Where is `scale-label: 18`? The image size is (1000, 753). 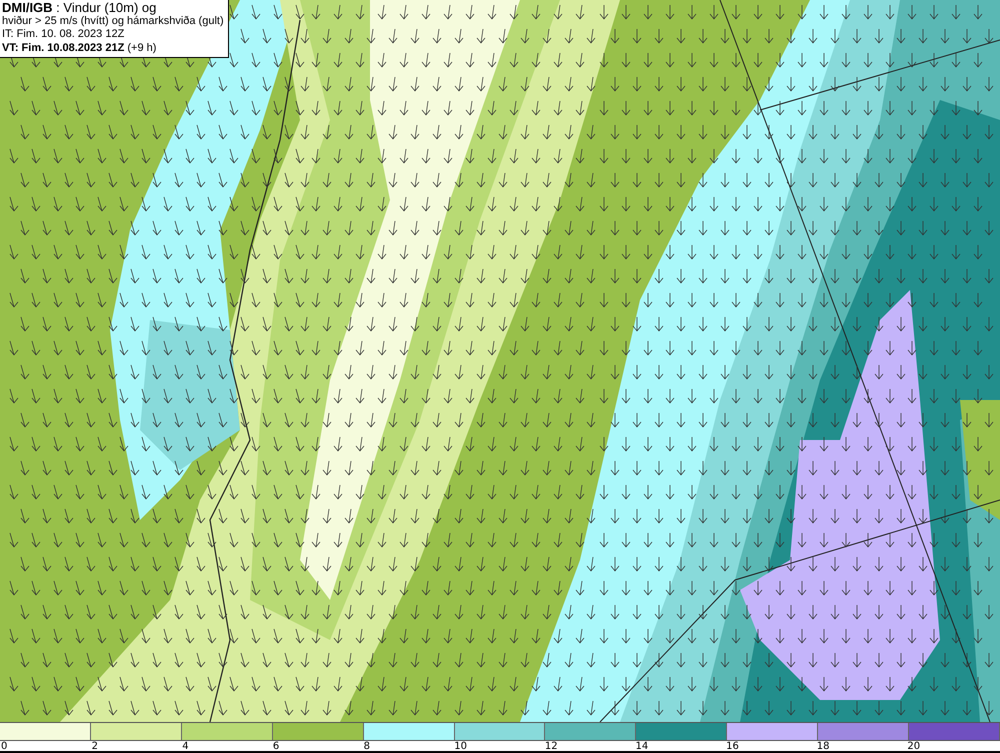 scale-label: 18 is located at coordinates (823, 747).